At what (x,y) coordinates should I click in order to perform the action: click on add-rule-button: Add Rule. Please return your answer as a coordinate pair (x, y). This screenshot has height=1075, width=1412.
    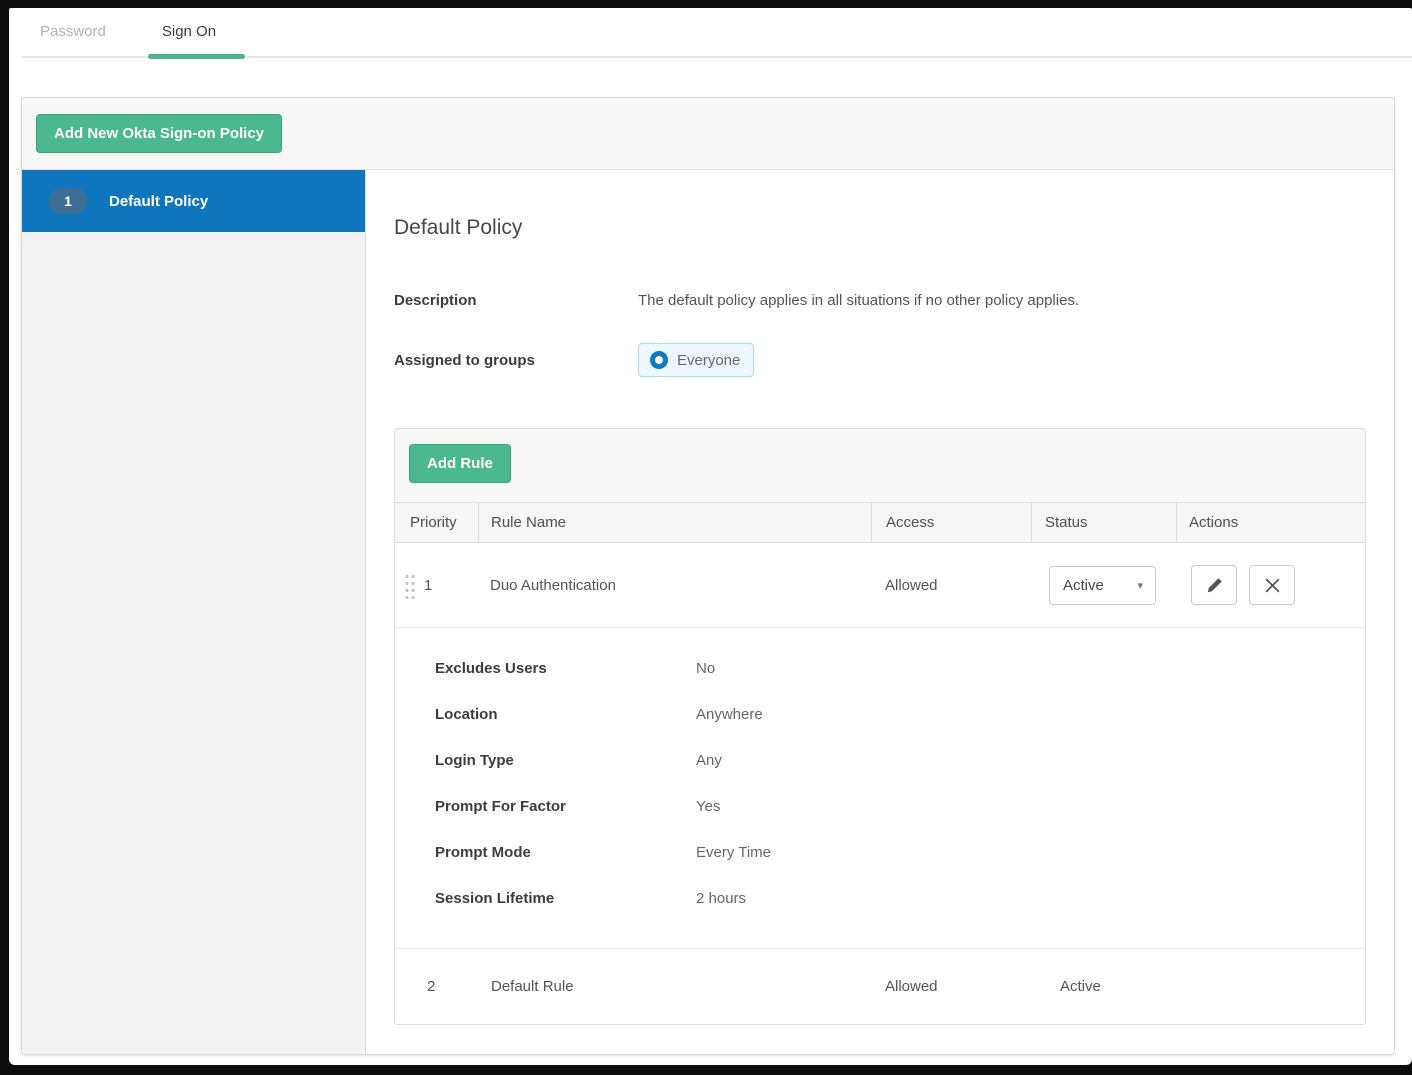
    Looking at the image, I should click on (460, 463).